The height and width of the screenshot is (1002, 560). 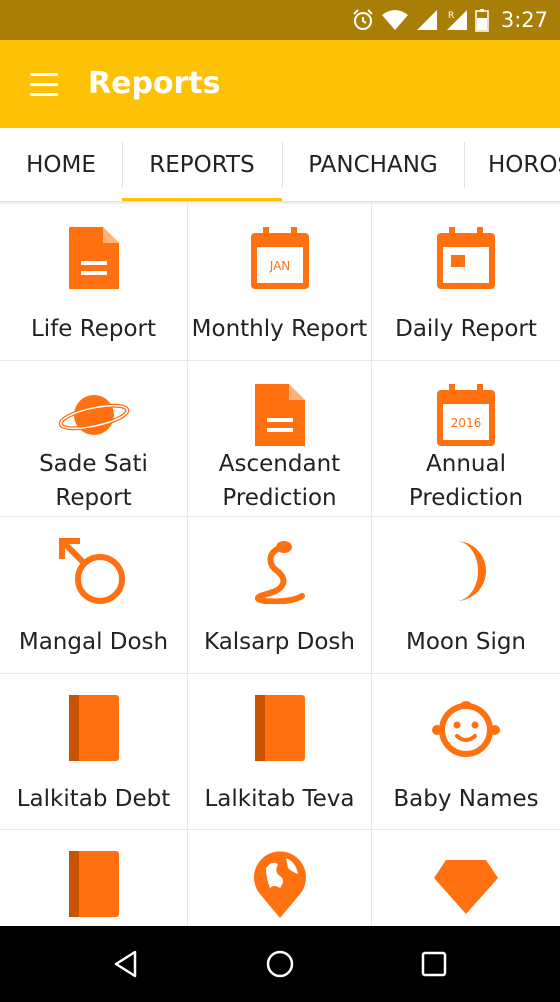 I want to click on battery-icon, so click(x=482, y=20).